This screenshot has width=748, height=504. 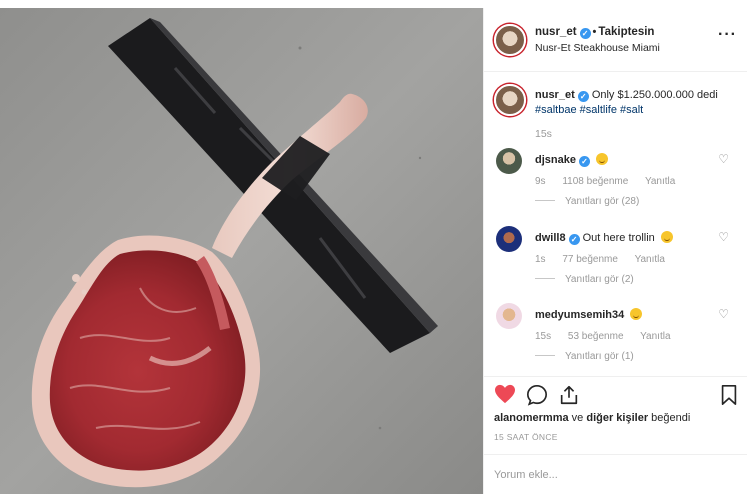 I want to click on comment-line: djsnake ✓, so click(x=572, y=160).